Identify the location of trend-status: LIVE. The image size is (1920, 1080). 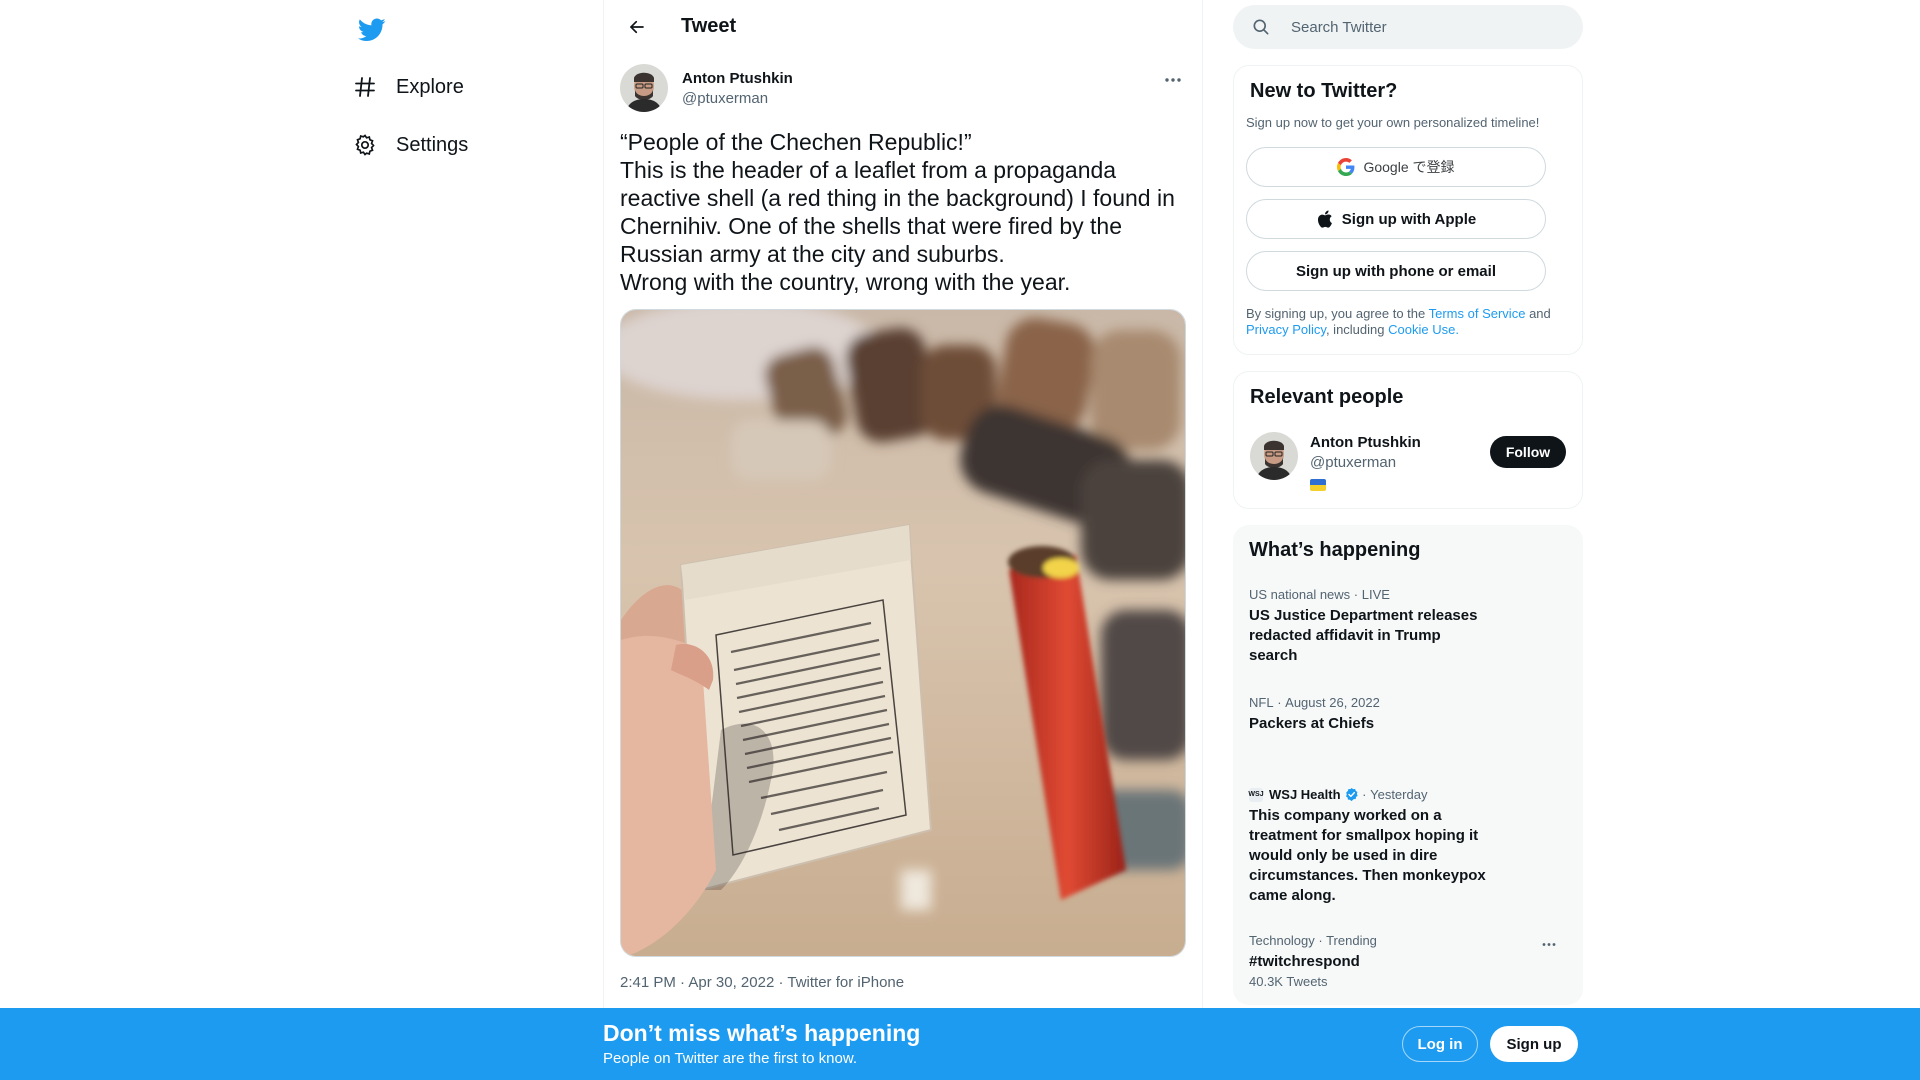
(1375, 594).